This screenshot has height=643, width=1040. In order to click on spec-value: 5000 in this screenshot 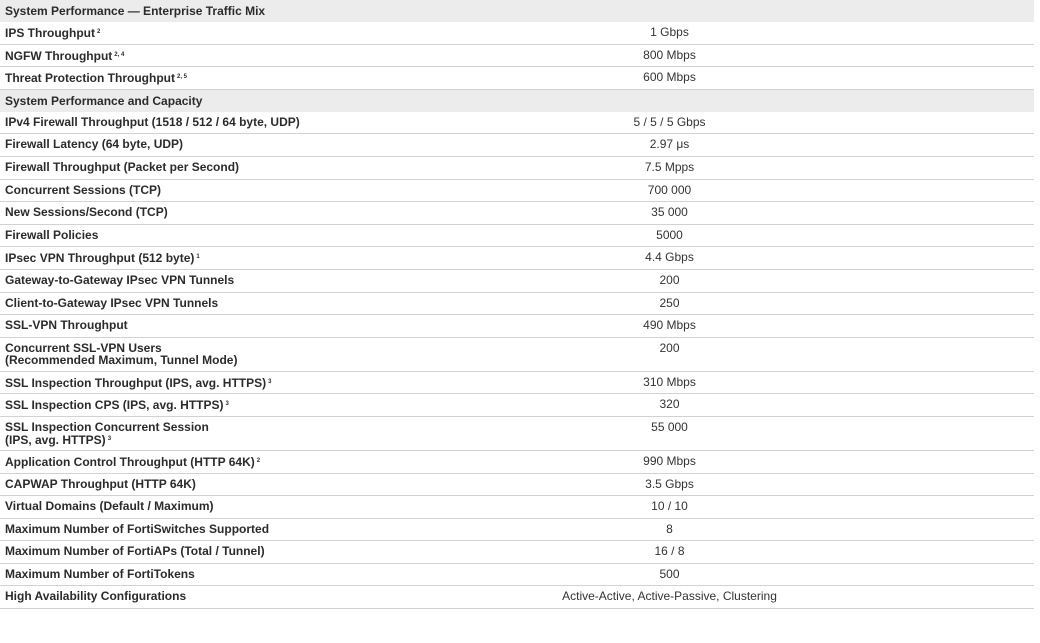, I will do `click(669, 234)`.